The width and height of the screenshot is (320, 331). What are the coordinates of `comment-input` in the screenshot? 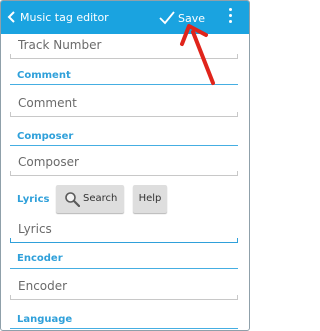 It's located at (123, 103).